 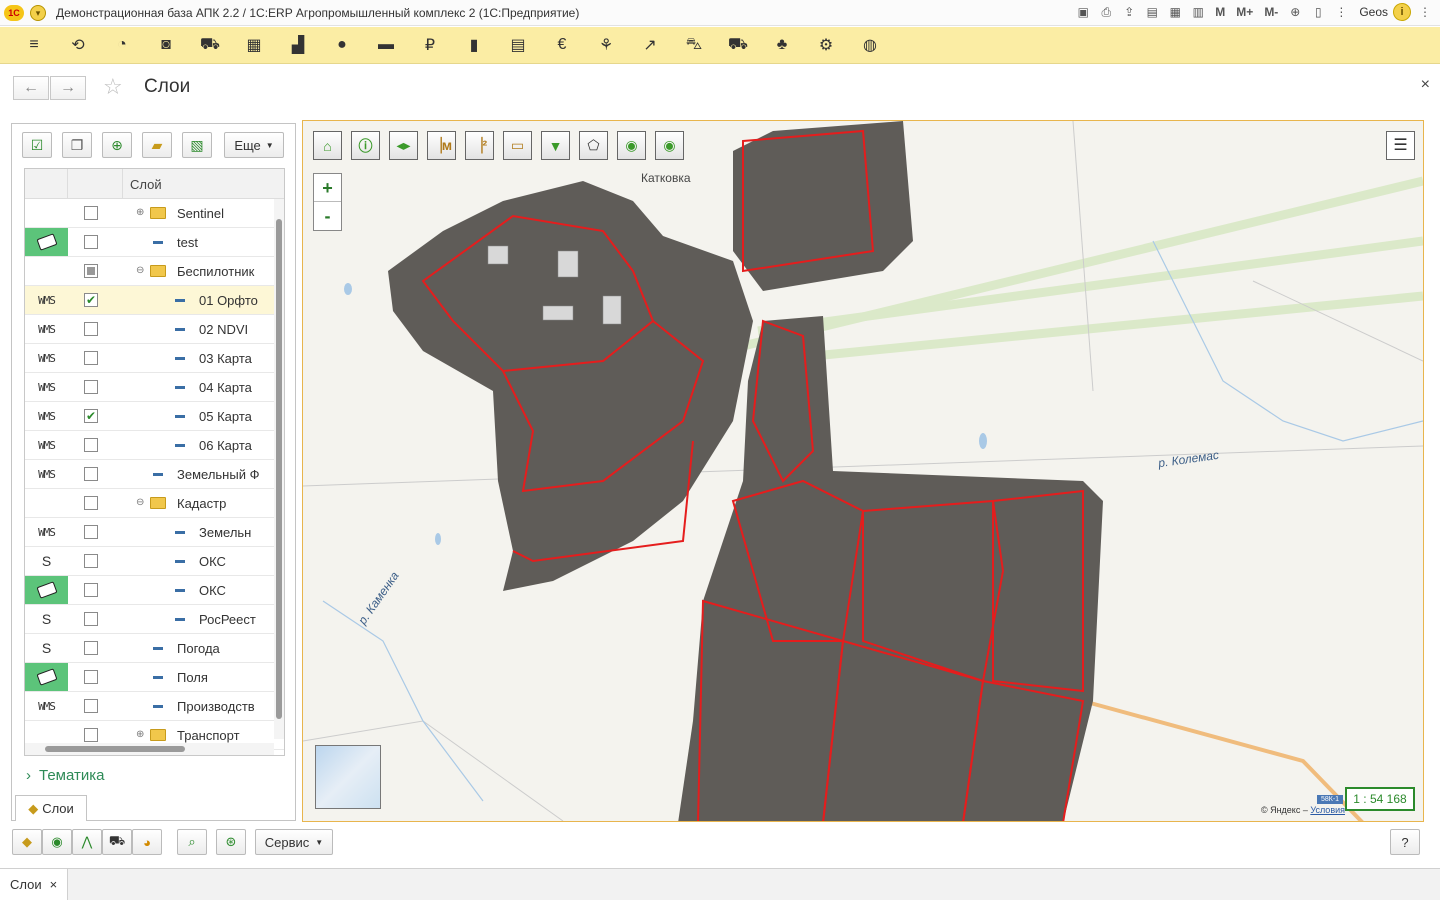 What do you see at coordinates (34, 884) in the screenshot?
I see `open-tab-layers: Слои ×` at bounding box center [34, 884].